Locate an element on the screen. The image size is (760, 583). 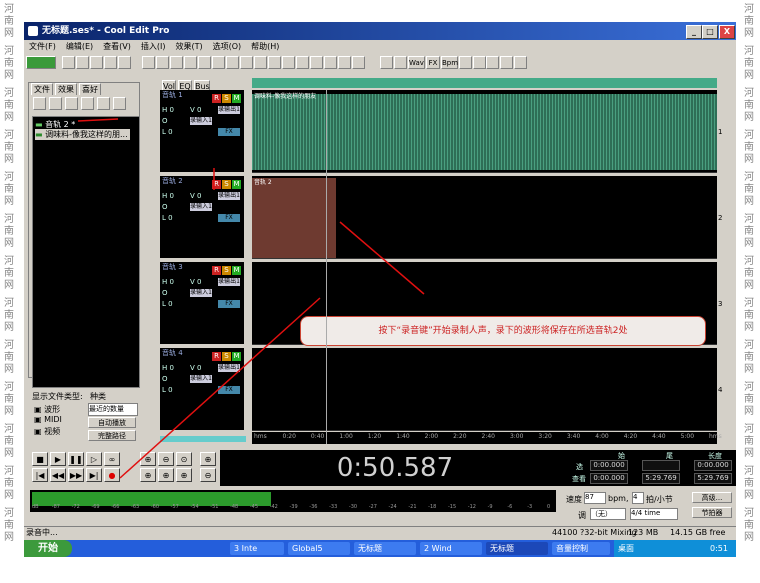
system-tray: 桌面 0:51 is located at coordinates (675, 548).